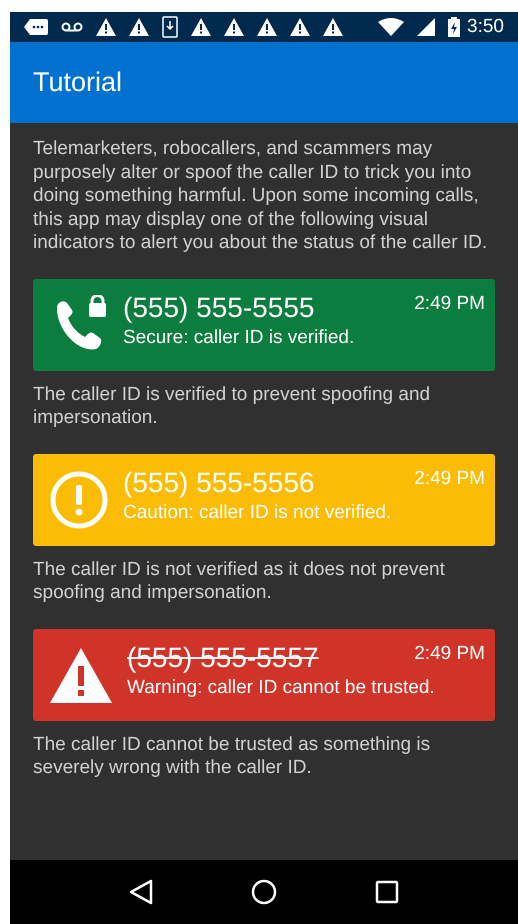  What do you see at coordinates (72, 27) in the screenshot?
I see `voicemail-icon` at bounding box center [72, 27].